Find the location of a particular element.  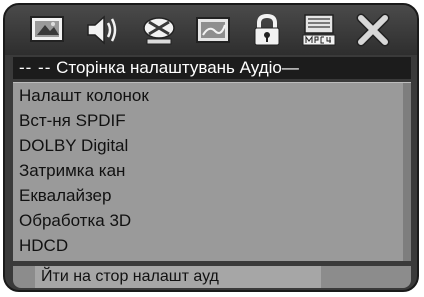

menu-item-hdcd: HDCD is located at coordinates (43, 246).